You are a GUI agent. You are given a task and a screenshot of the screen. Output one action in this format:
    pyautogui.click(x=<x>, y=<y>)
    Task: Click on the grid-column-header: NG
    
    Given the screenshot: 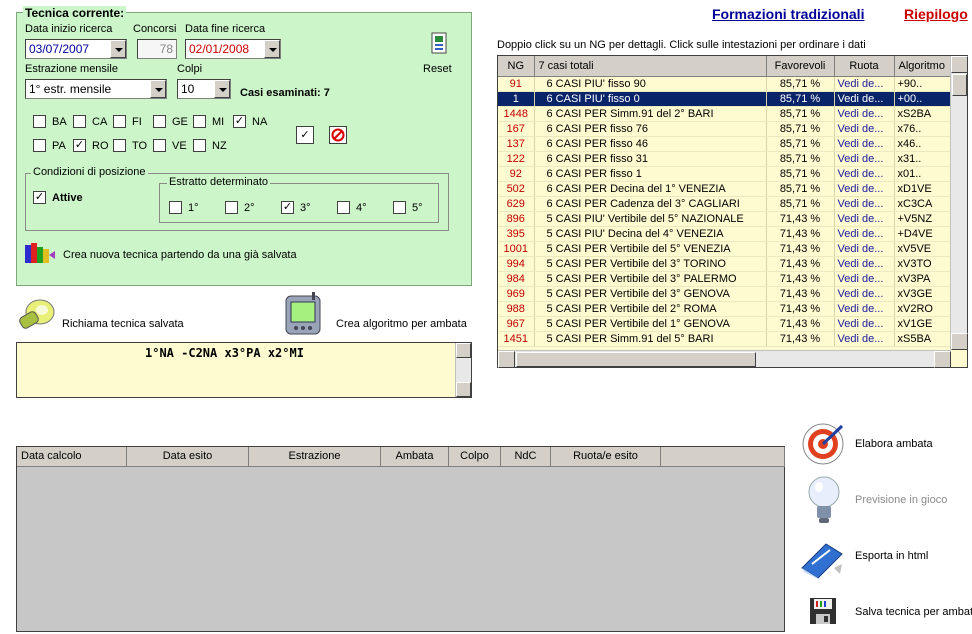 What is the action you would take?
    pyautogui.click(x=516, y=66)
    